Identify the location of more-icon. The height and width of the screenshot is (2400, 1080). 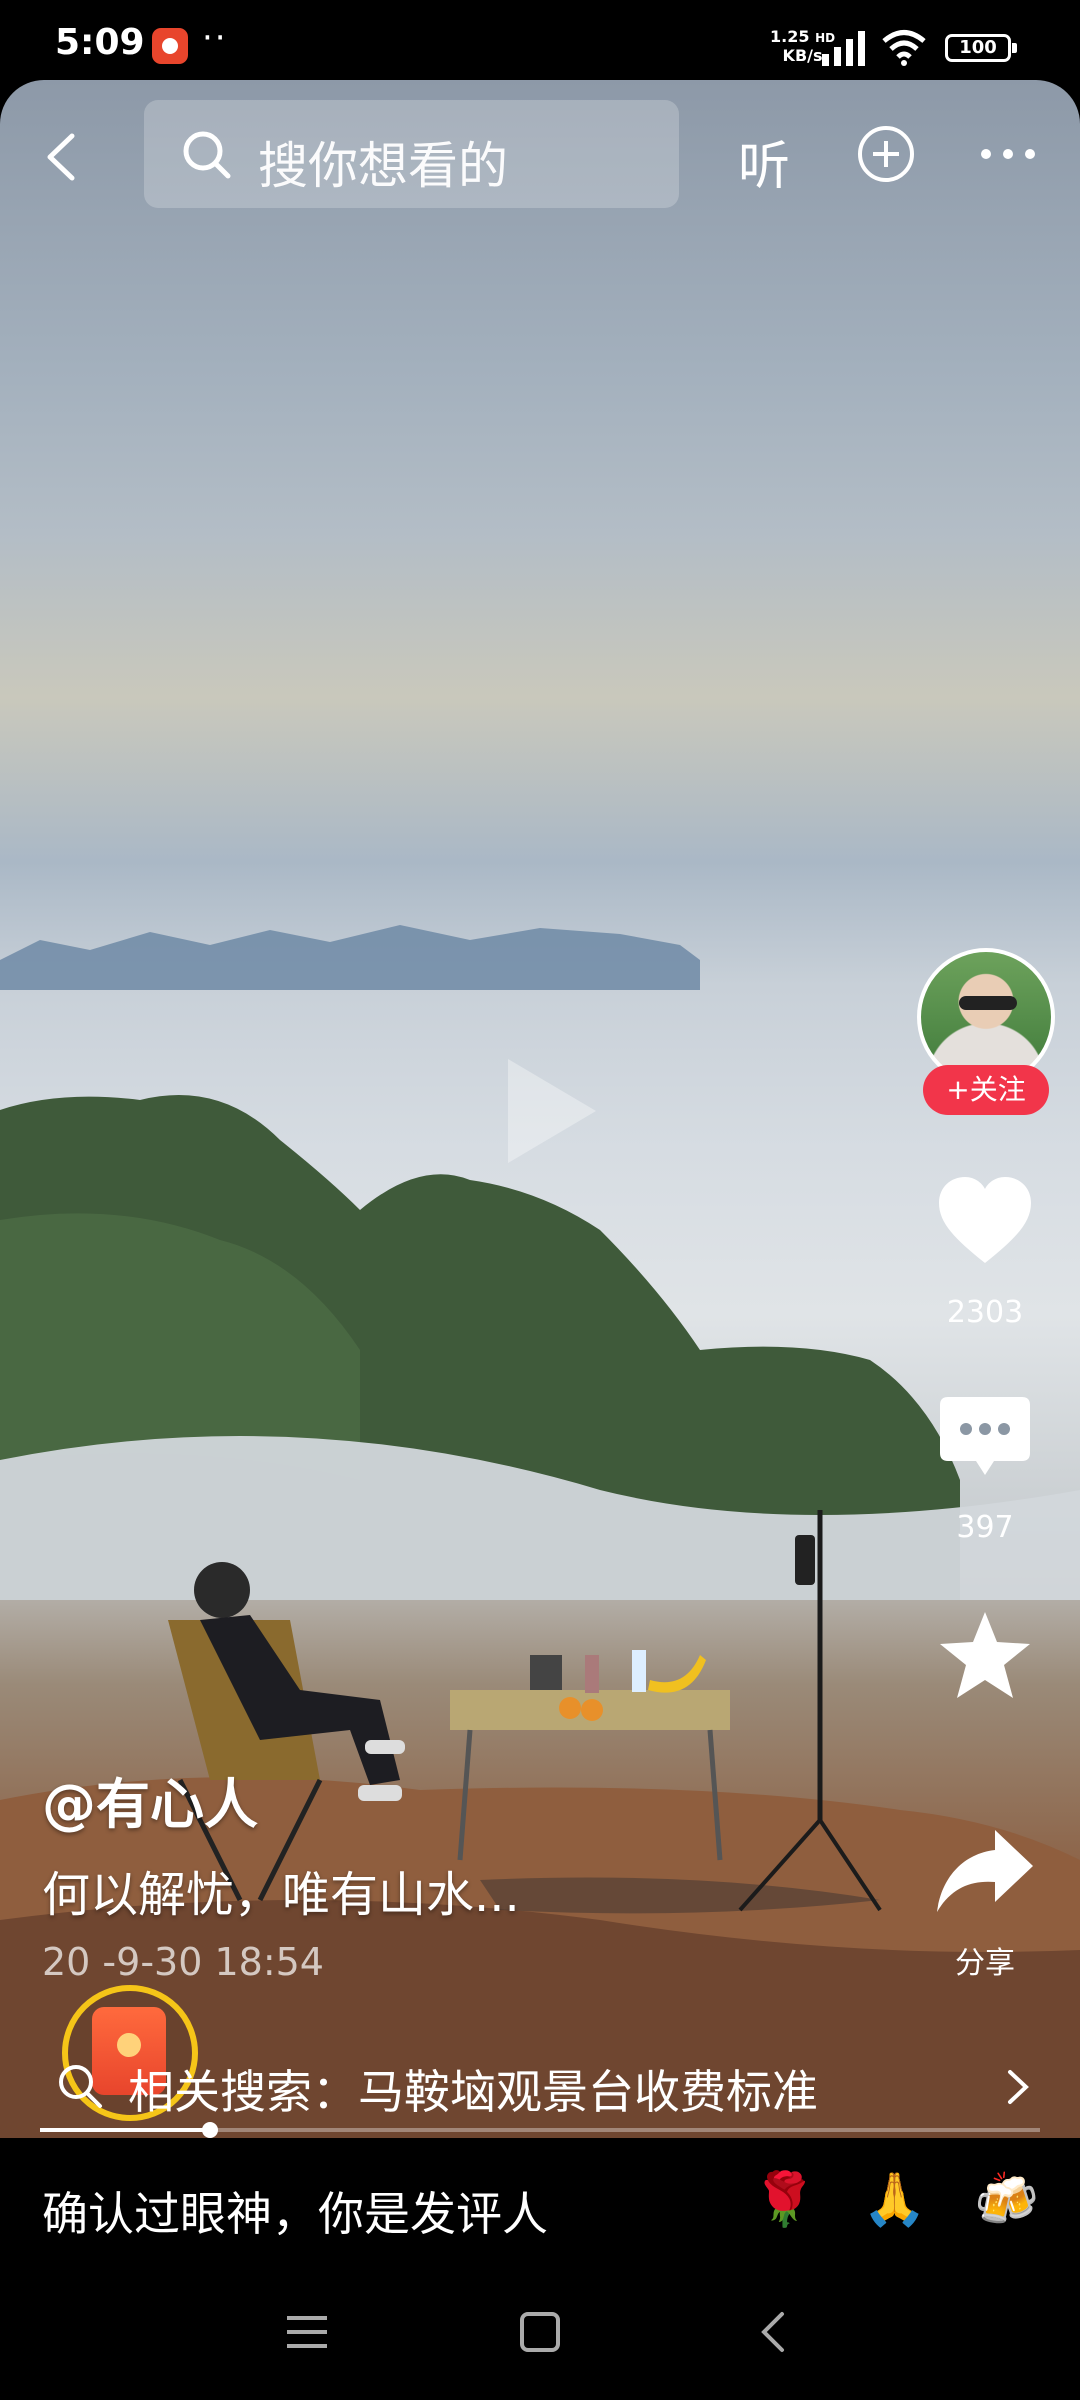
(1008, 154).